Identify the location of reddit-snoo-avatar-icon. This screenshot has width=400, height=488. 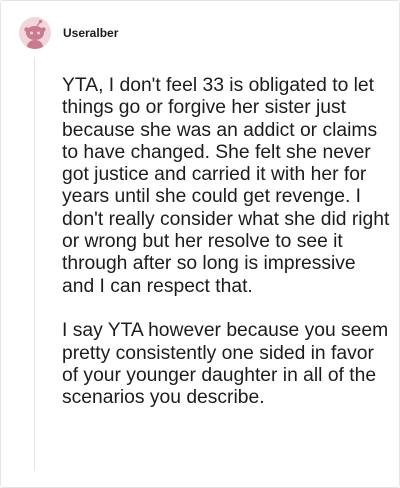
(35, 34).